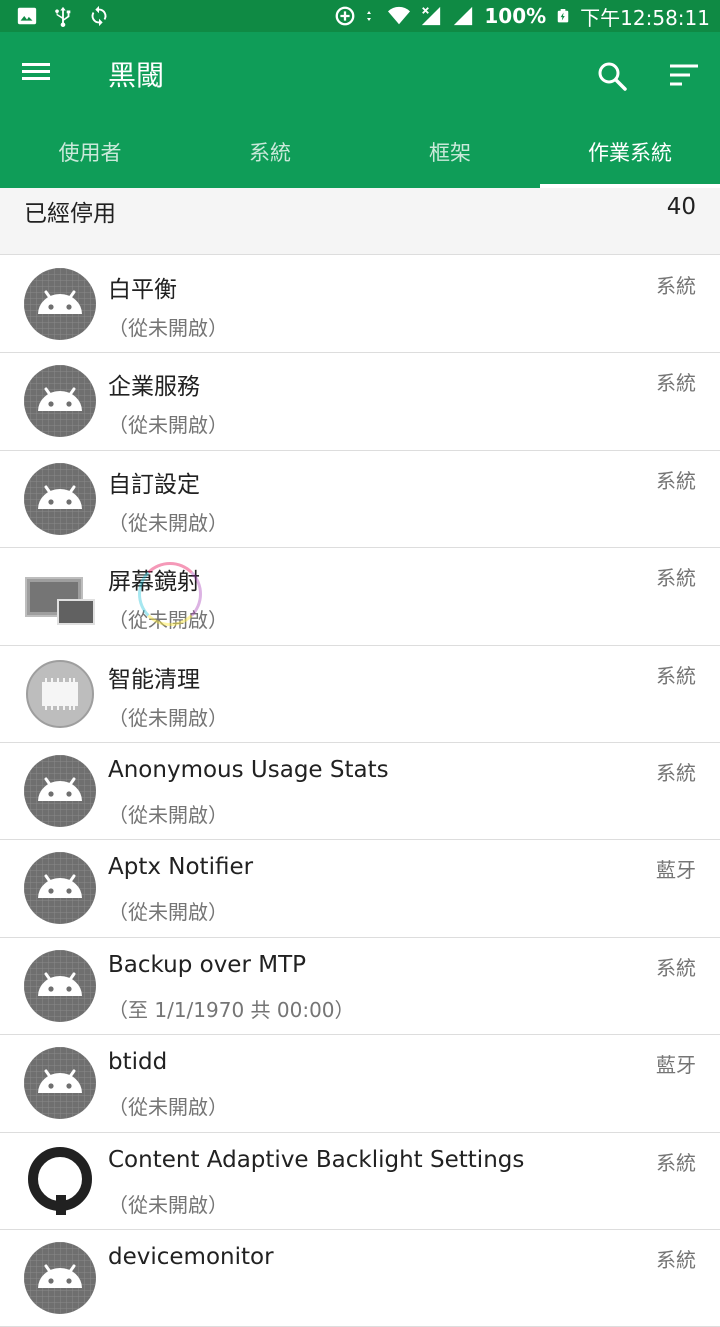 The height and width of the screenshot is (1327, 720). What do you see at coordinates (463, 16) in the screenshot?
I see `signal-icon` at bounding box center [463, 16].